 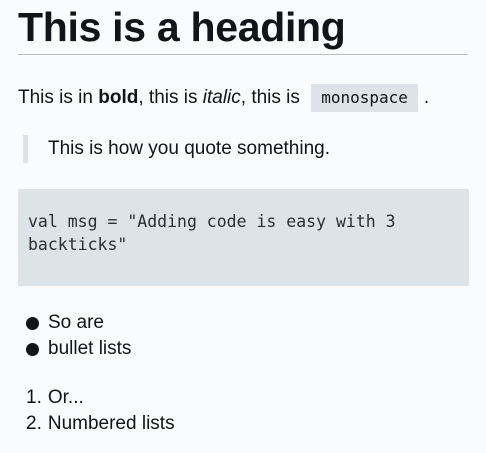 I want to click on heading-divider, so click(x=243, y=54).